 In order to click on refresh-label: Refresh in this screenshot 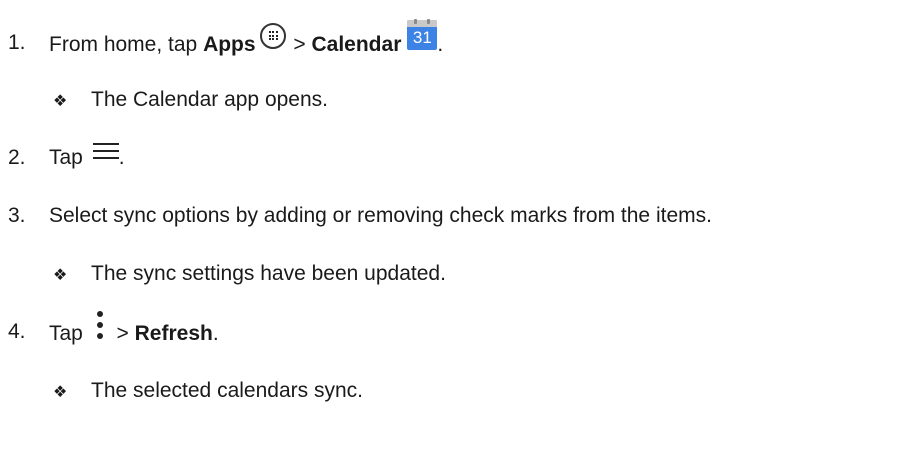, I will do `click(173, 333)`.